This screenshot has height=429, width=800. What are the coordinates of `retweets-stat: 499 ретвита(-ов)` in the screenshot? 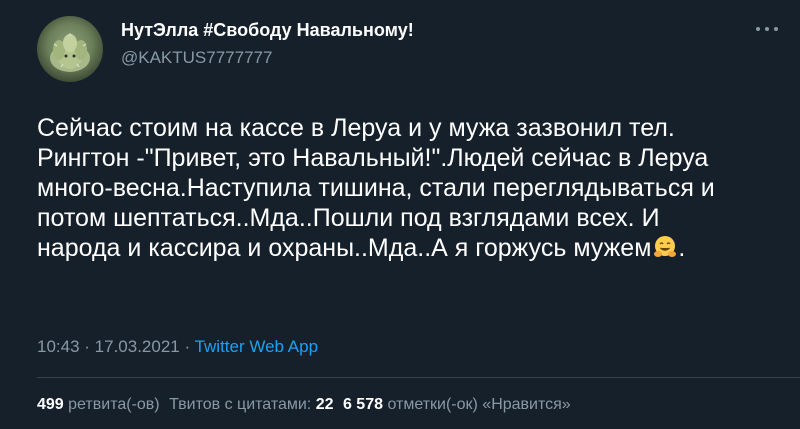 It's located at (98, 404).